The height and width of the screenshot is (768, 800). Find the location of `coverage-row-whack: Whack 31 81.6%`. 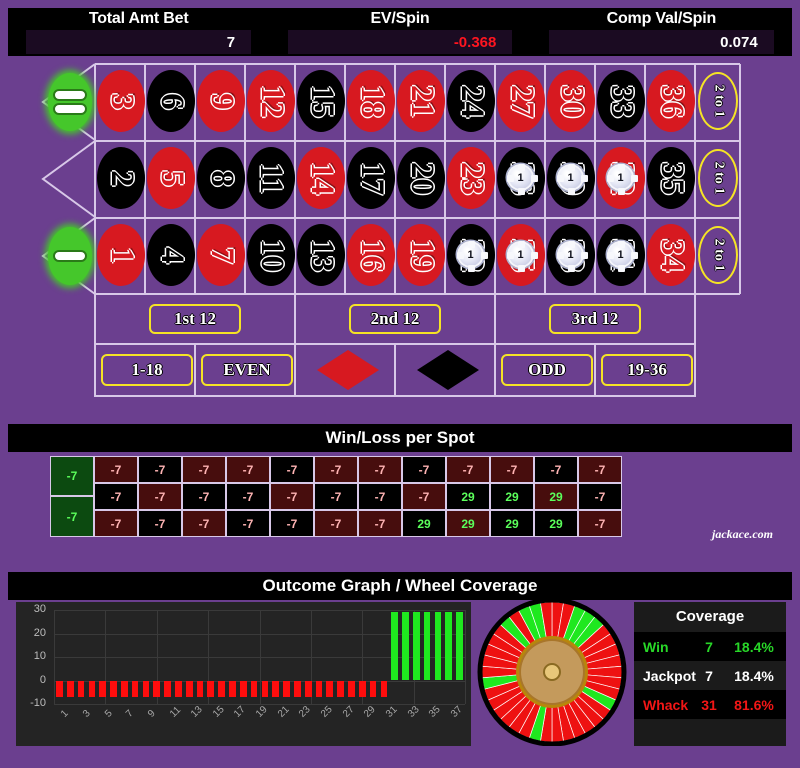

coverage-row-whack: Whack 31 81.6% is located at coordinates (710, 704).